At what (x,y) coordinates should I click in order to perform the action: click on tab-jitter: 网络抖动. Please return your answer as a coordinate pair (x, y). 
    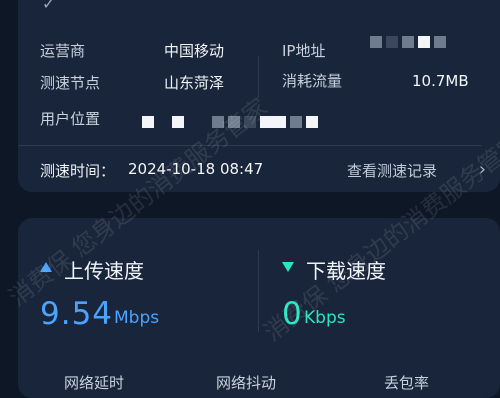
    Looking at the image, I should click on (246, 382).